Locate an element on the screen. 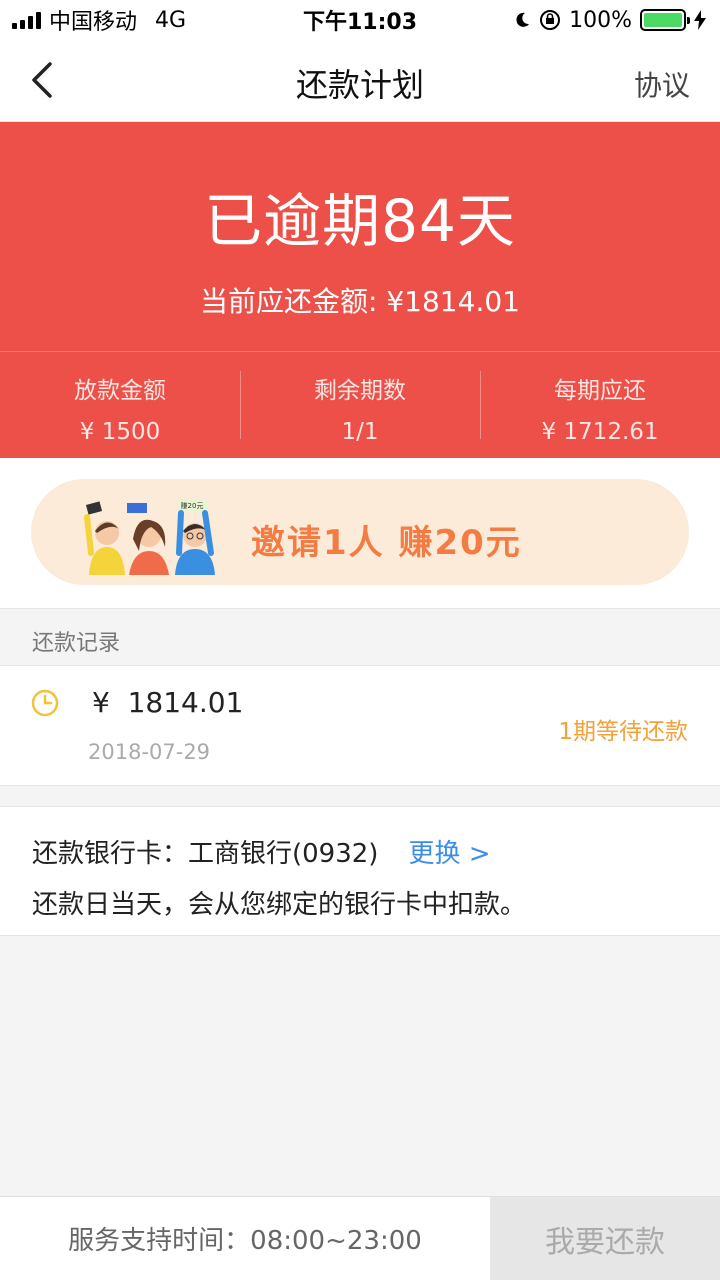 The height and width of the screenshot is (1280, 720). support-hours: 服务支持时间：08:00~23:00 is located at coordinates (245, 1241).